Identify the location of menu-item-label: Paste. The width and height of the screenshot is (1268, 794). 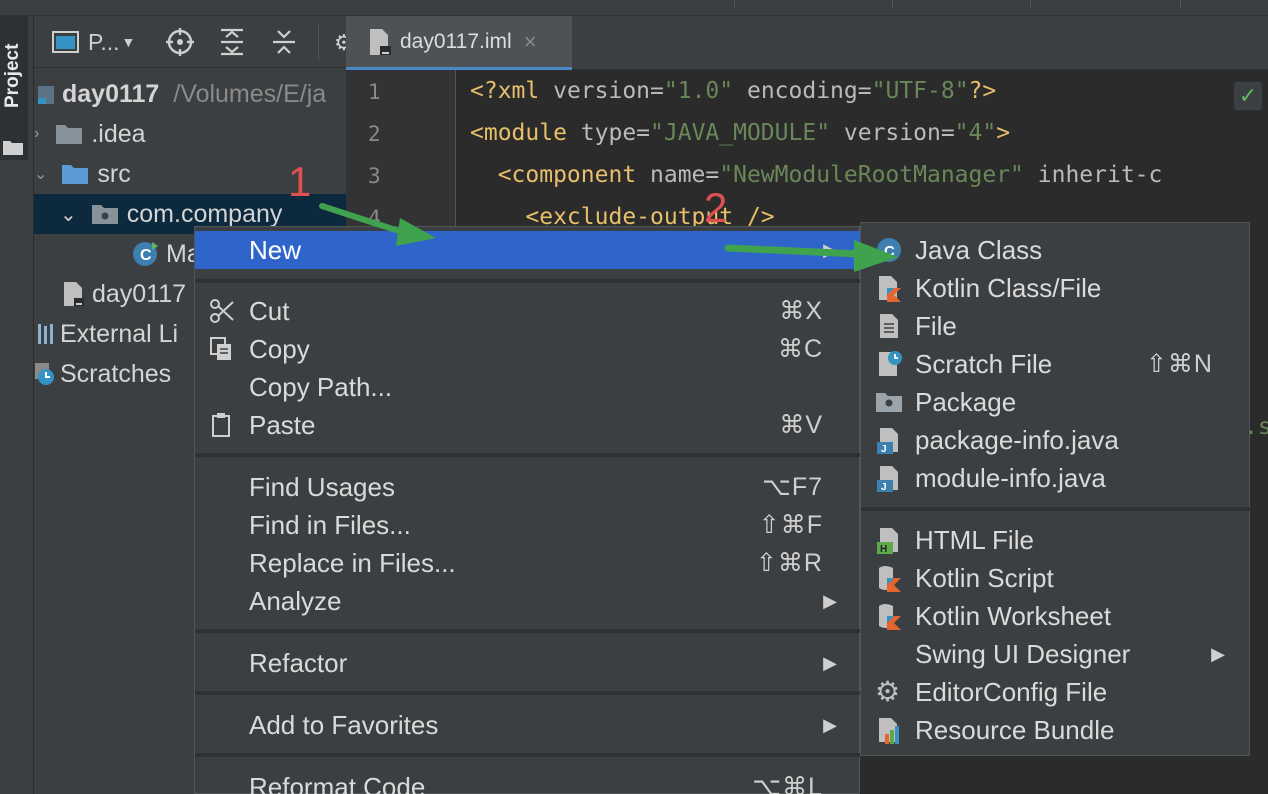
(282, 424).